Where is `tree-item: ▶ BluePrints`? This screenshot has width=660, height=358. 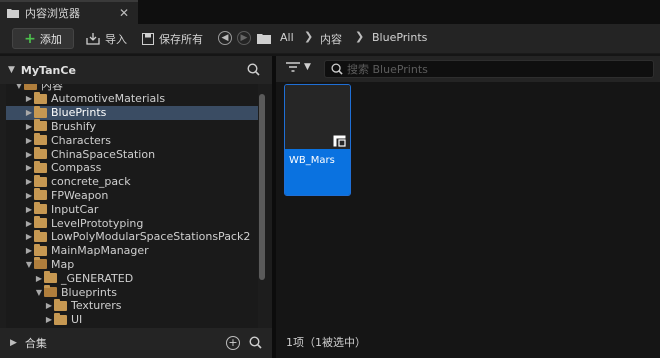 tree-item: ▶ BluePrints is located at coordinates (132, 112).